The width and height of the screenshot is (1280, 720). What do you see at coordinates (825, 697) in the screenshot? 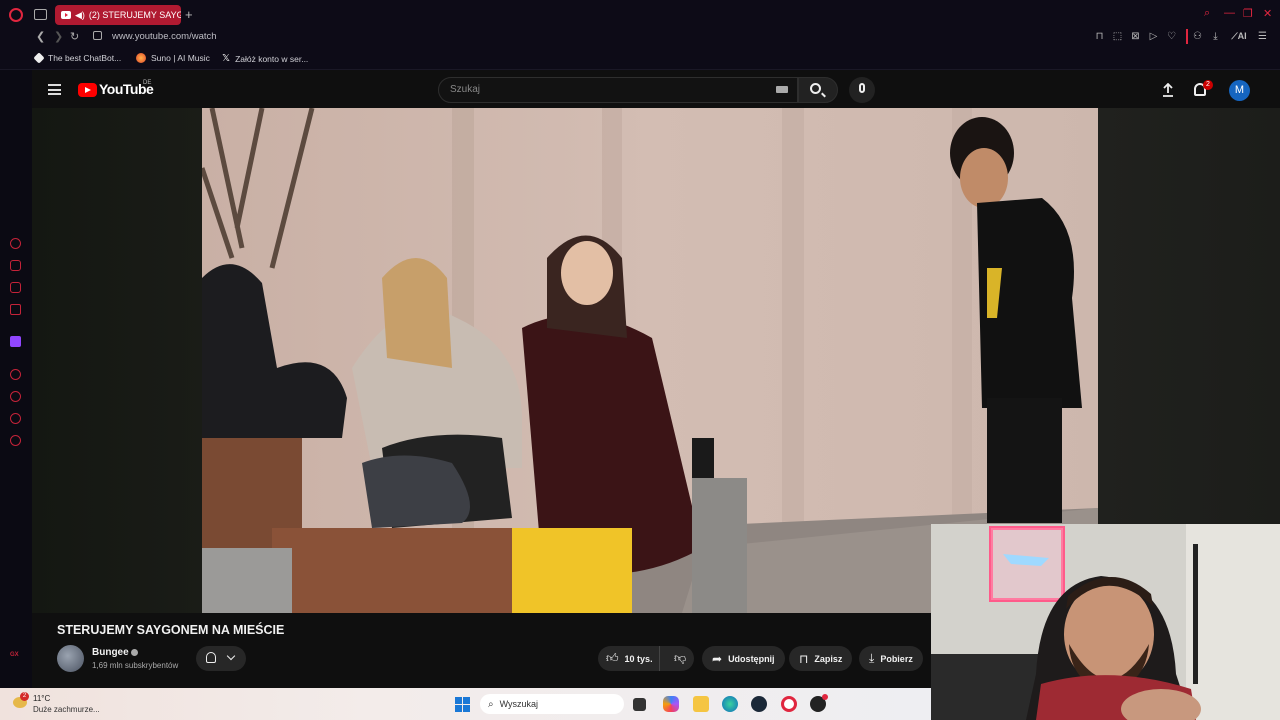
I see `obs-recording-dot` at bounding box center [825, 697].